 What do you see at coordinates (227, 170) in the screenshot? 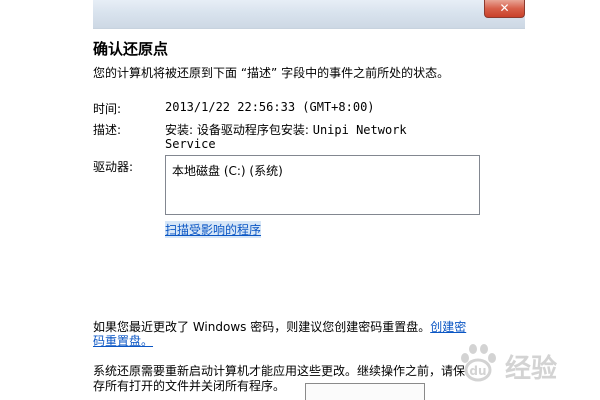
I see `drive-item: 本地磁盘 (C:) (系统)` at bounding box center [227, 170].